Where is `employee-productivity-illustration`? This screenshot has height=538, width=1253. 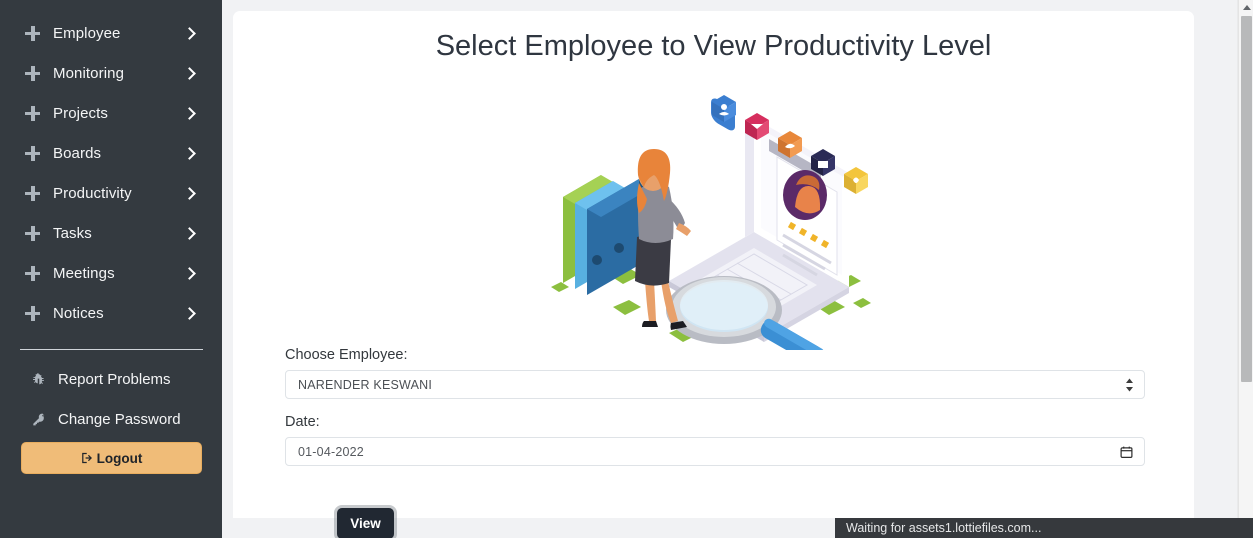
employee-productivity-illustration is located at coordinates (714, 217).